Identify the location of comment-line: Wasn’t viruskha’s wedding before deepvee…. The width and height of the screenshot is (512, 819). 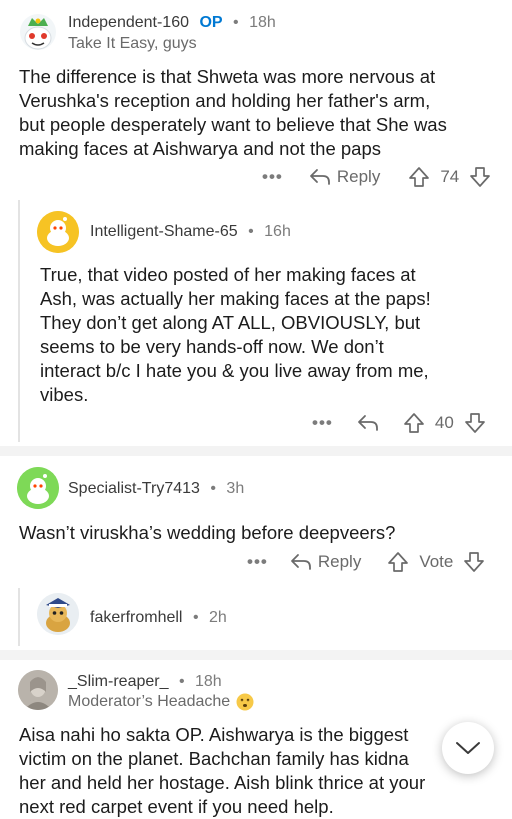
(207, 532).